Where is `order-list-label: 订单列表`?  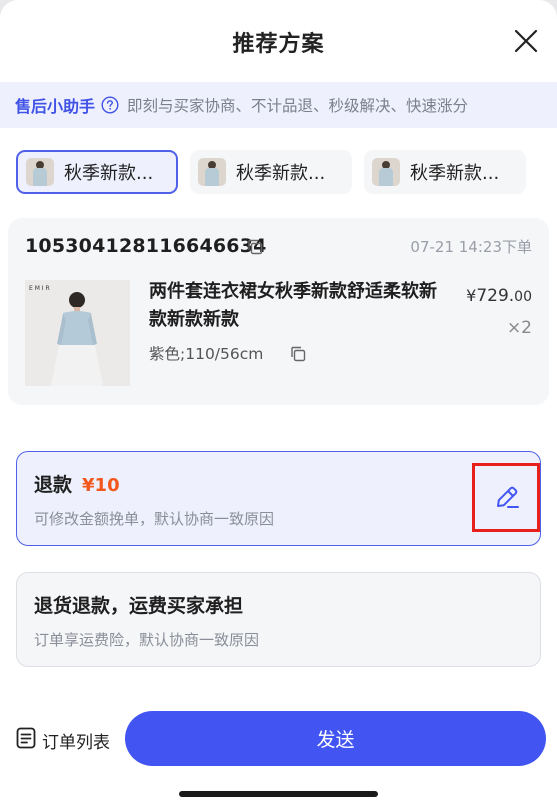
order-list-label: 订单列表 is located at coordinates (76, 743).